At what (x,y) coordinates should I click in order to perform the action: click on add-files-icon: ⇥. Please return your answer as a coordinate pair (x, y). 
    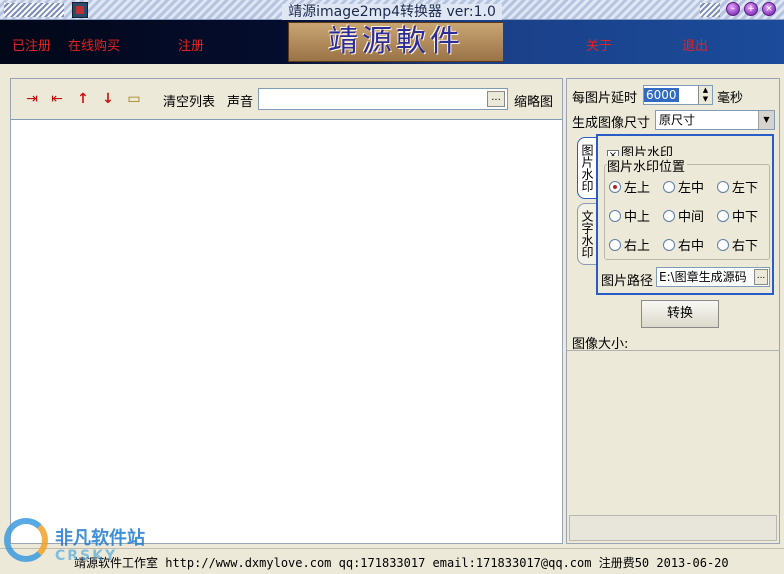
    Looking at the image, I should click on (32, 99).